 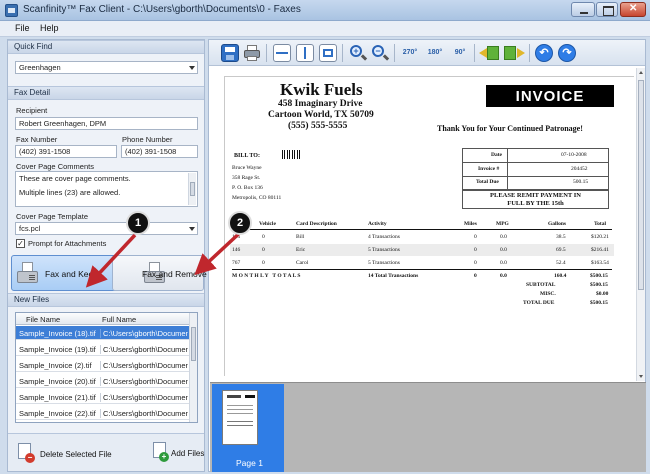 I want to click on monthly-activity: 14 Total Transactions, so click(x=393, y=276).